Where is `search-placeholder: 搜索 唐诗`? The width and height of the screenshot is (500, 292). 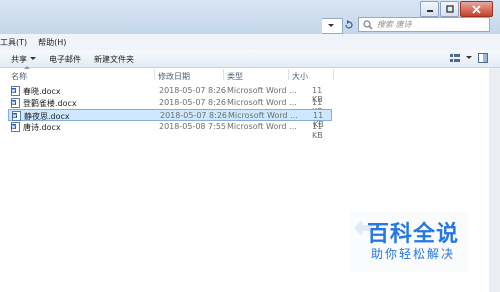 search-placeholder: 搜索 唐诗 is located at coordinates (394, 24).